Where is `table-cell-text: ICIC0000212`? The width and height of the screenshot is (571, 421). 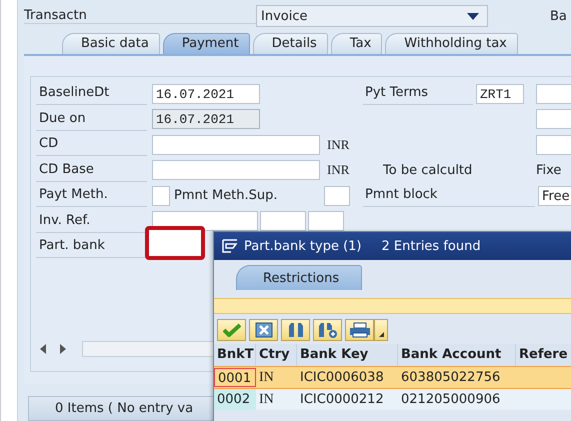
table-cell-text: ICIC0000212 is located at coordinates (342, 399).